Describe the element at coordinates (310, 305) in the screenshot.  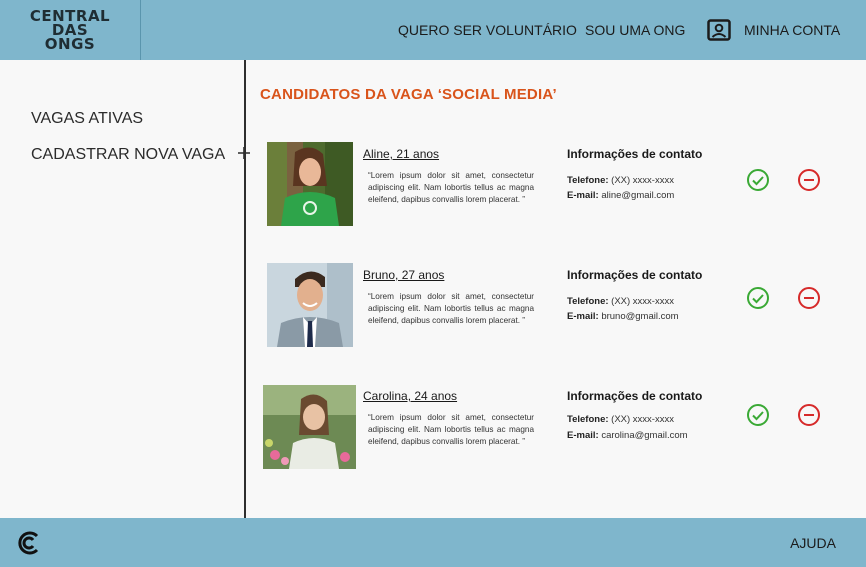
I see `candidate-photo-bruno` at that location.